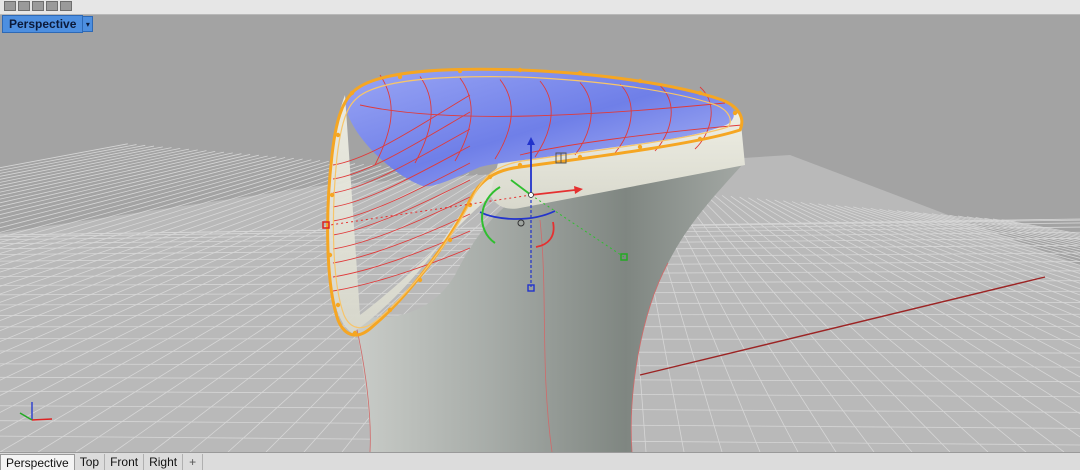 The image size is (1080, 470). Describe the element at coordinates (88, 24) in the screenshot. I see `viewport-menu-icon: ▾` at that location.